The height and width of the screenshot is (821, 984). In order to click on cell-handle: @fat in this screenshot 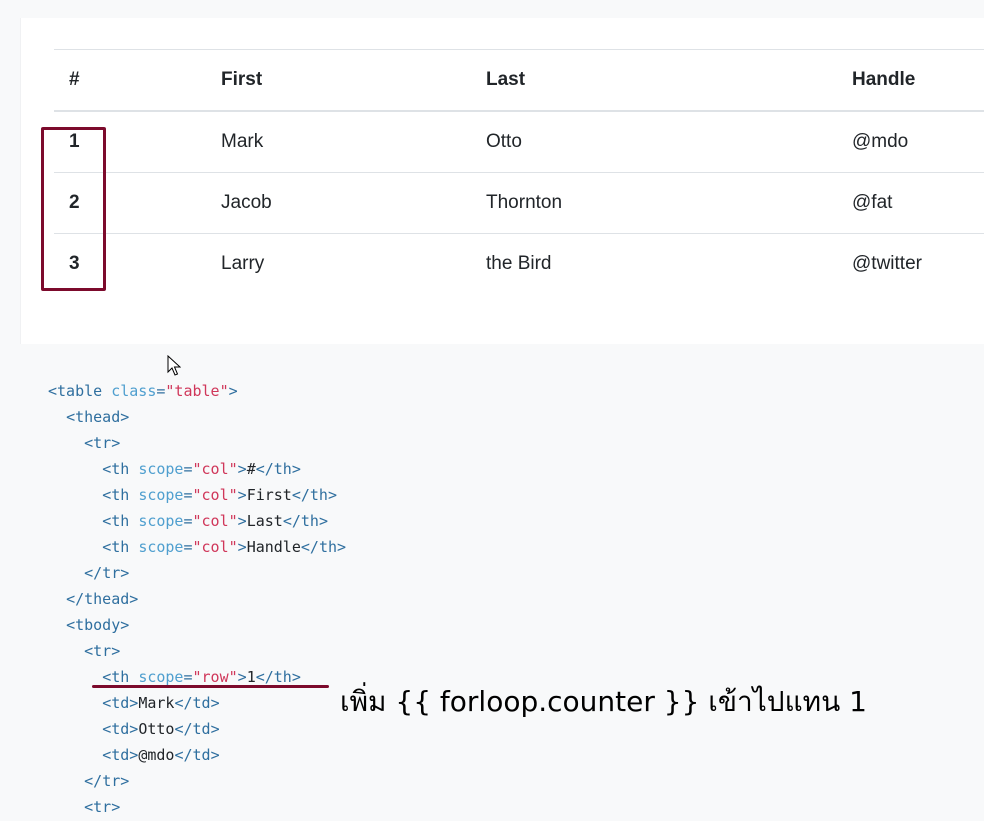, I will do `click(910, 203)`.